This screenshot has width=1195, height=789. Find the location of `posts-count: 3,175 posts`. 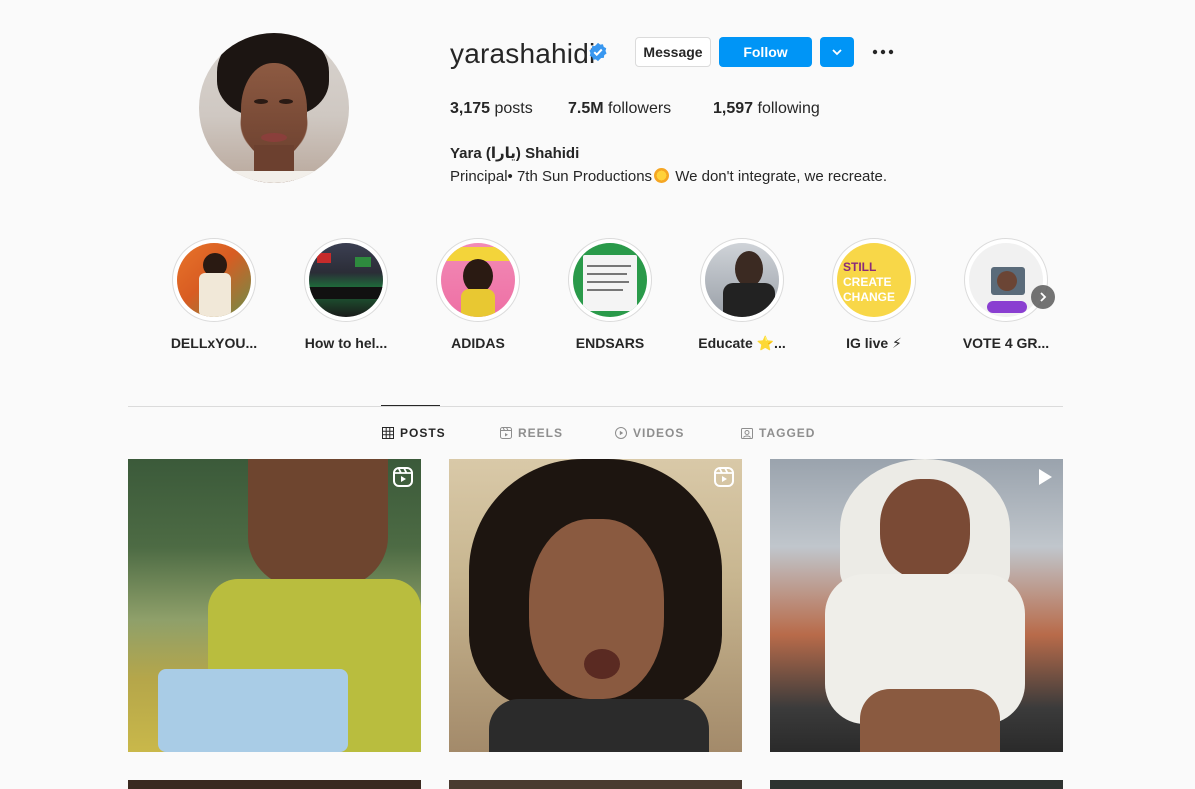

posts-count: 3,175 posts is located at coordinates (491, 108).